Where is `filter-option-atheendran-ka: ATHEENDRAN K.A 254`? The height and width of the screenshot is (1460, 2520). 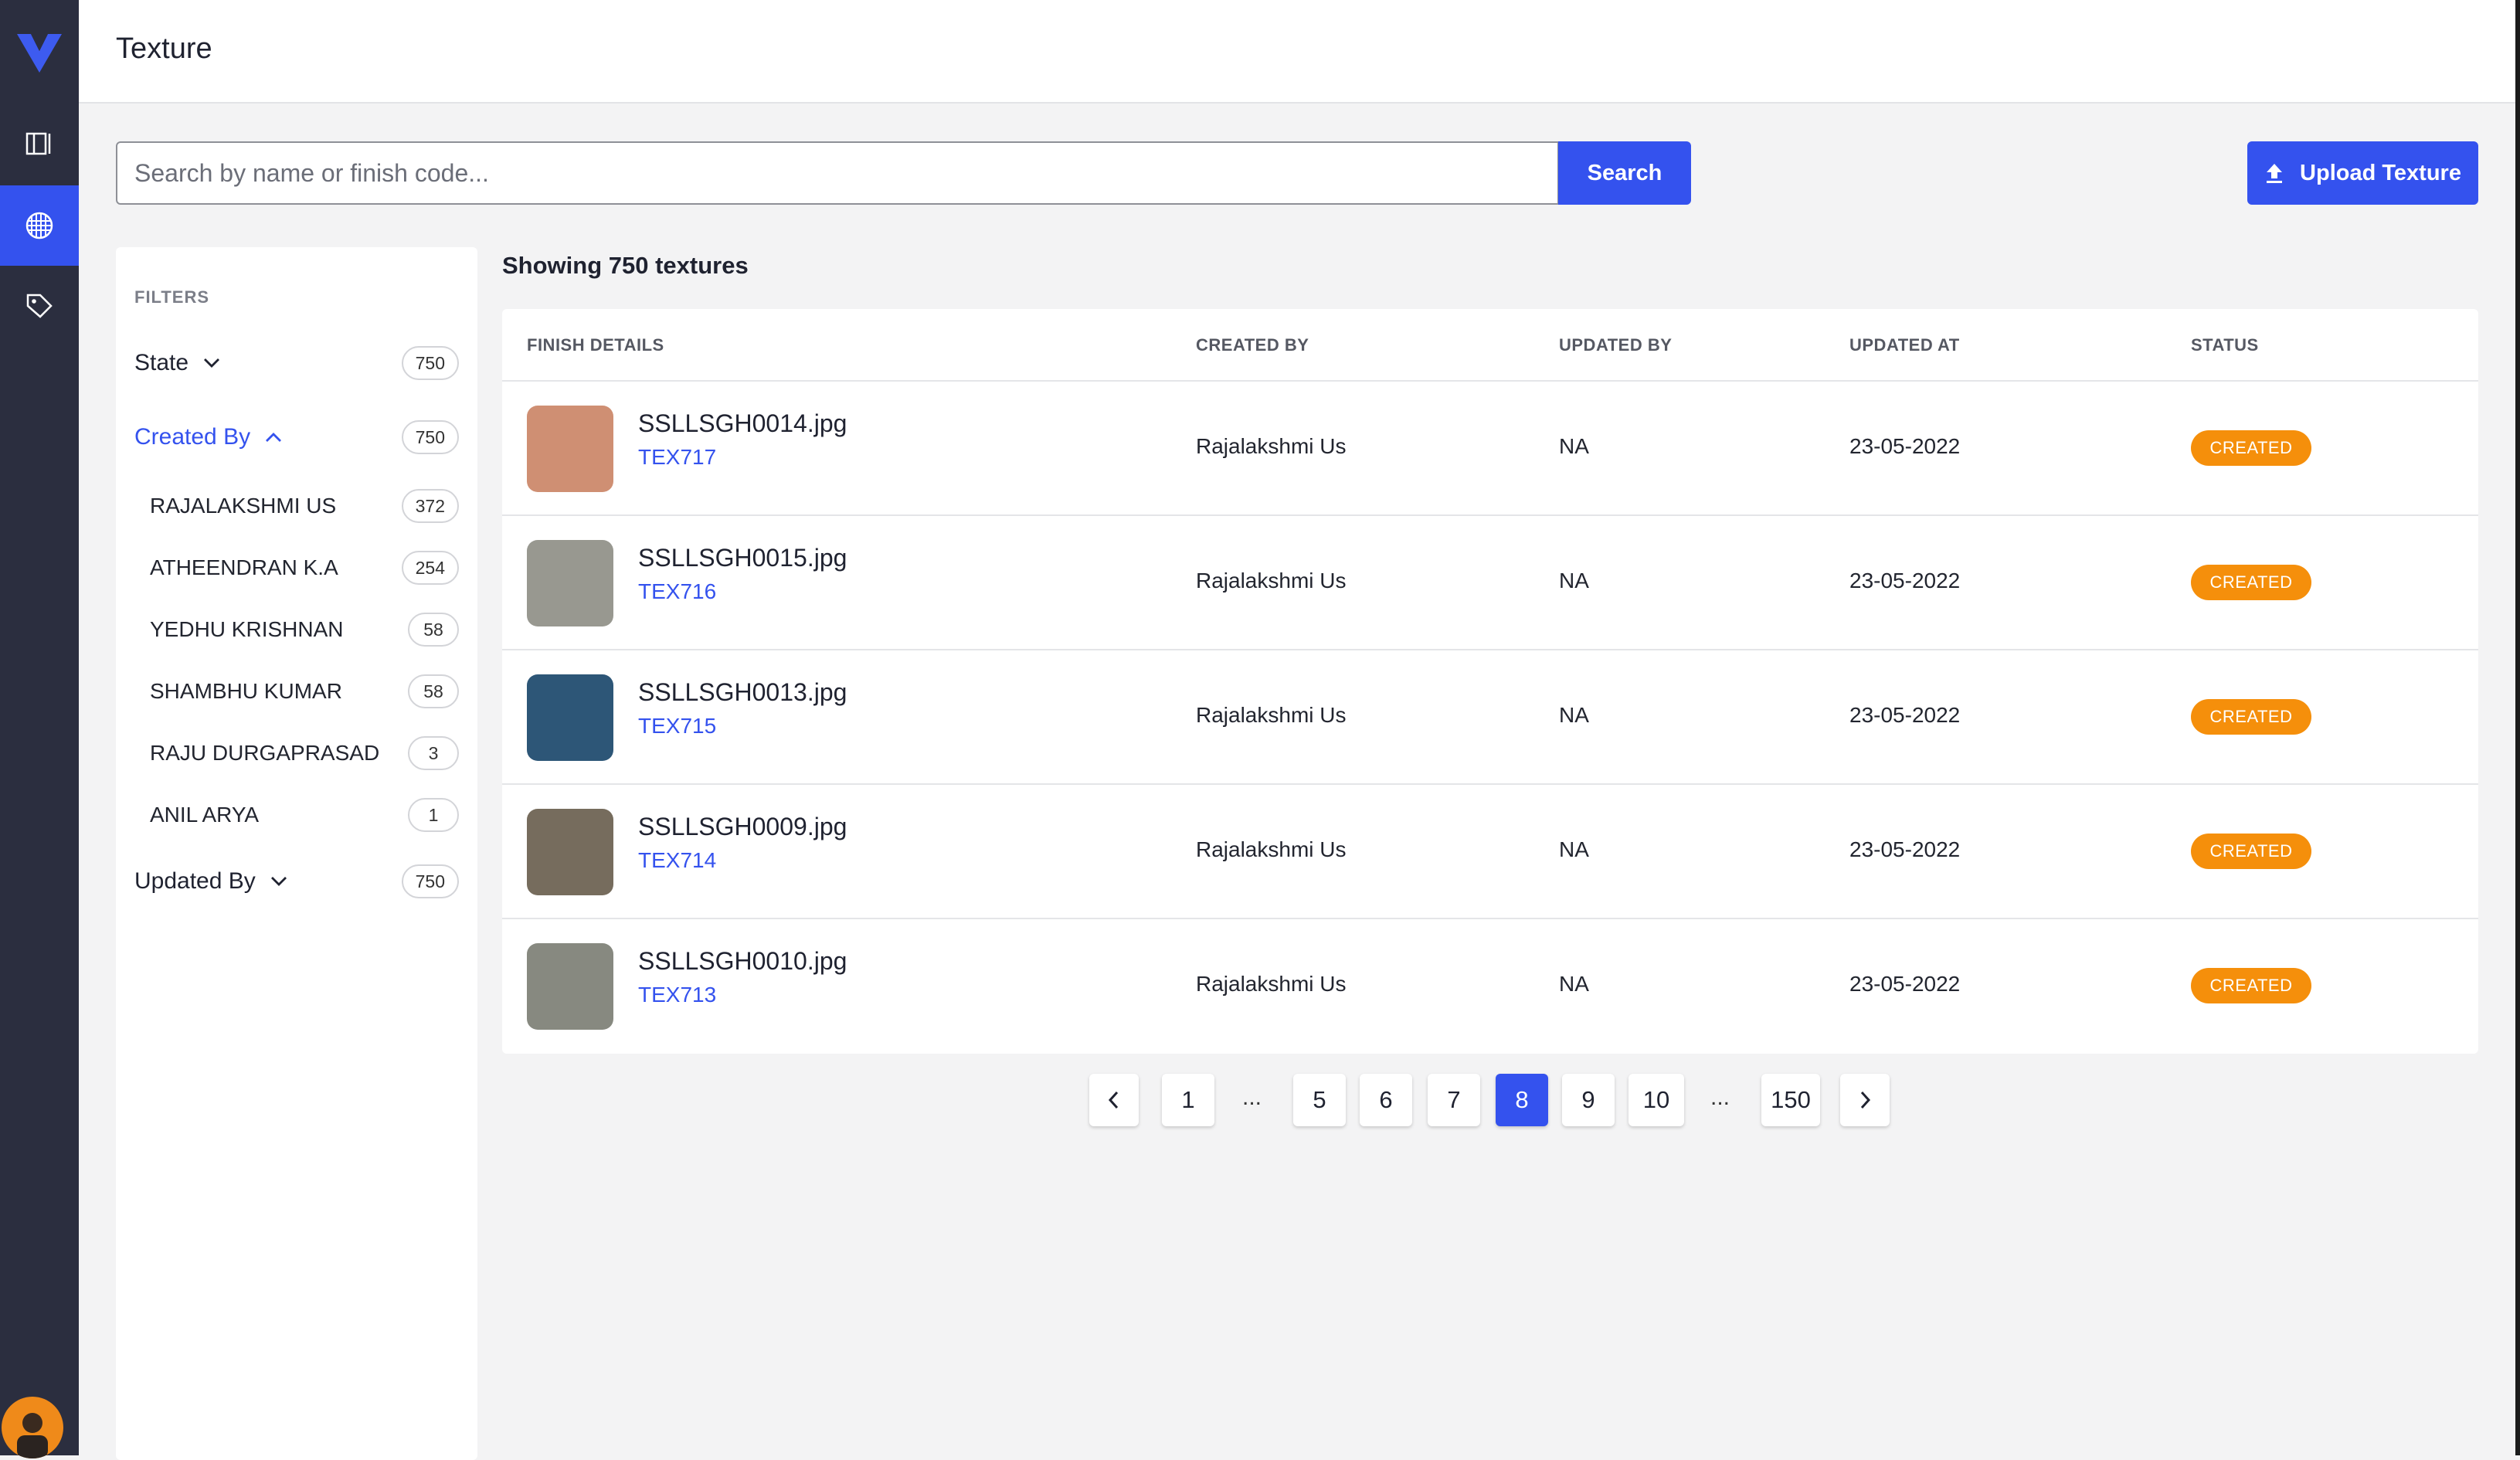 filter-option-atheendran-ka: ATHEENDRAN K.A 254 is located at coordinates (304, 567).